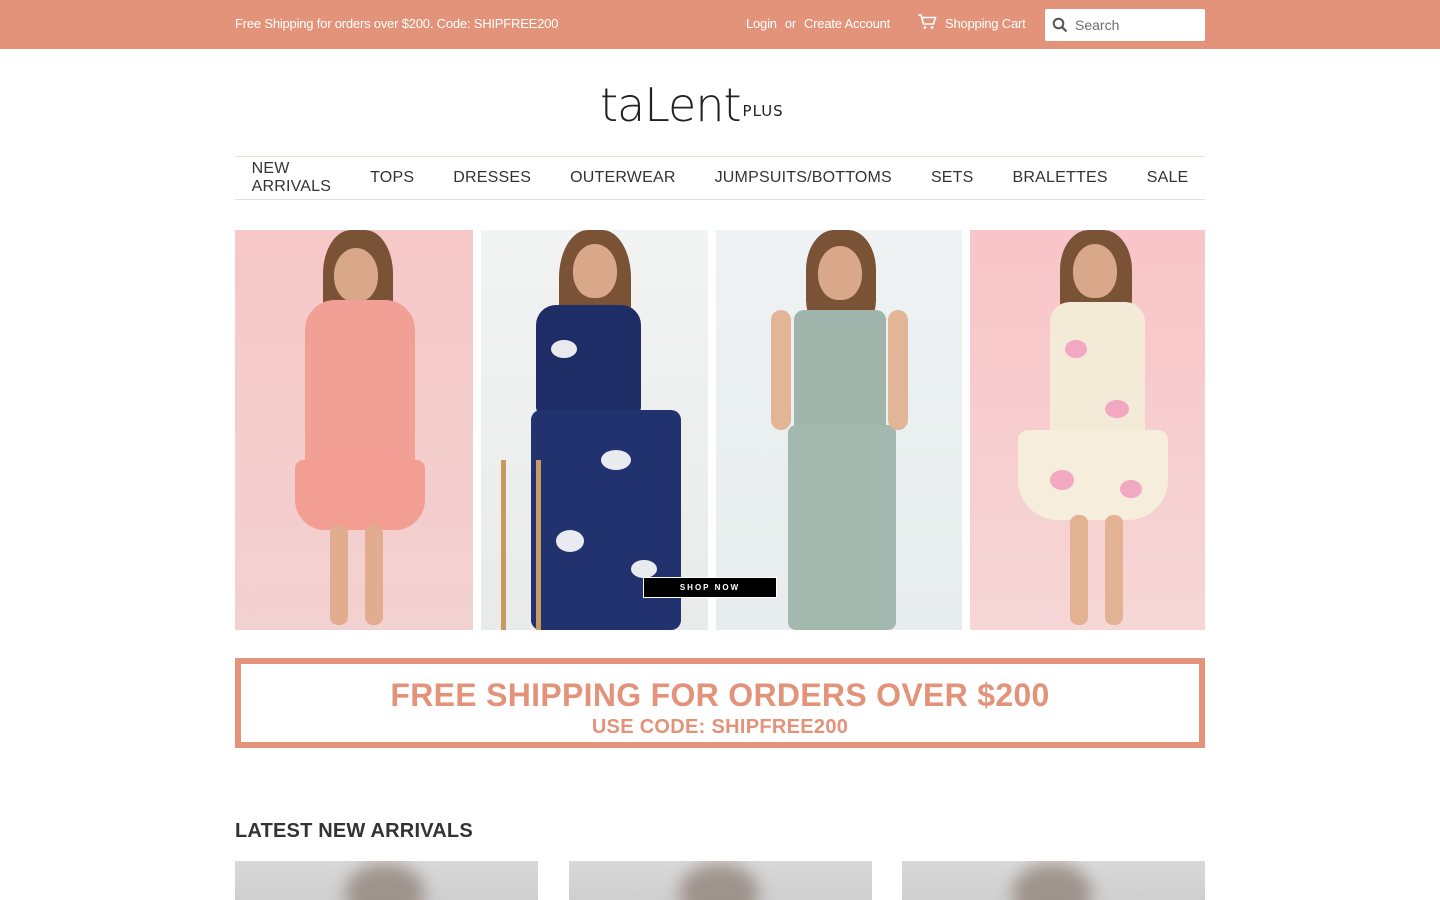  Describe the element at coordinates (1060, 178) in the screenshot. I see `nav-item-bralettes: BRALETTES` at that location.